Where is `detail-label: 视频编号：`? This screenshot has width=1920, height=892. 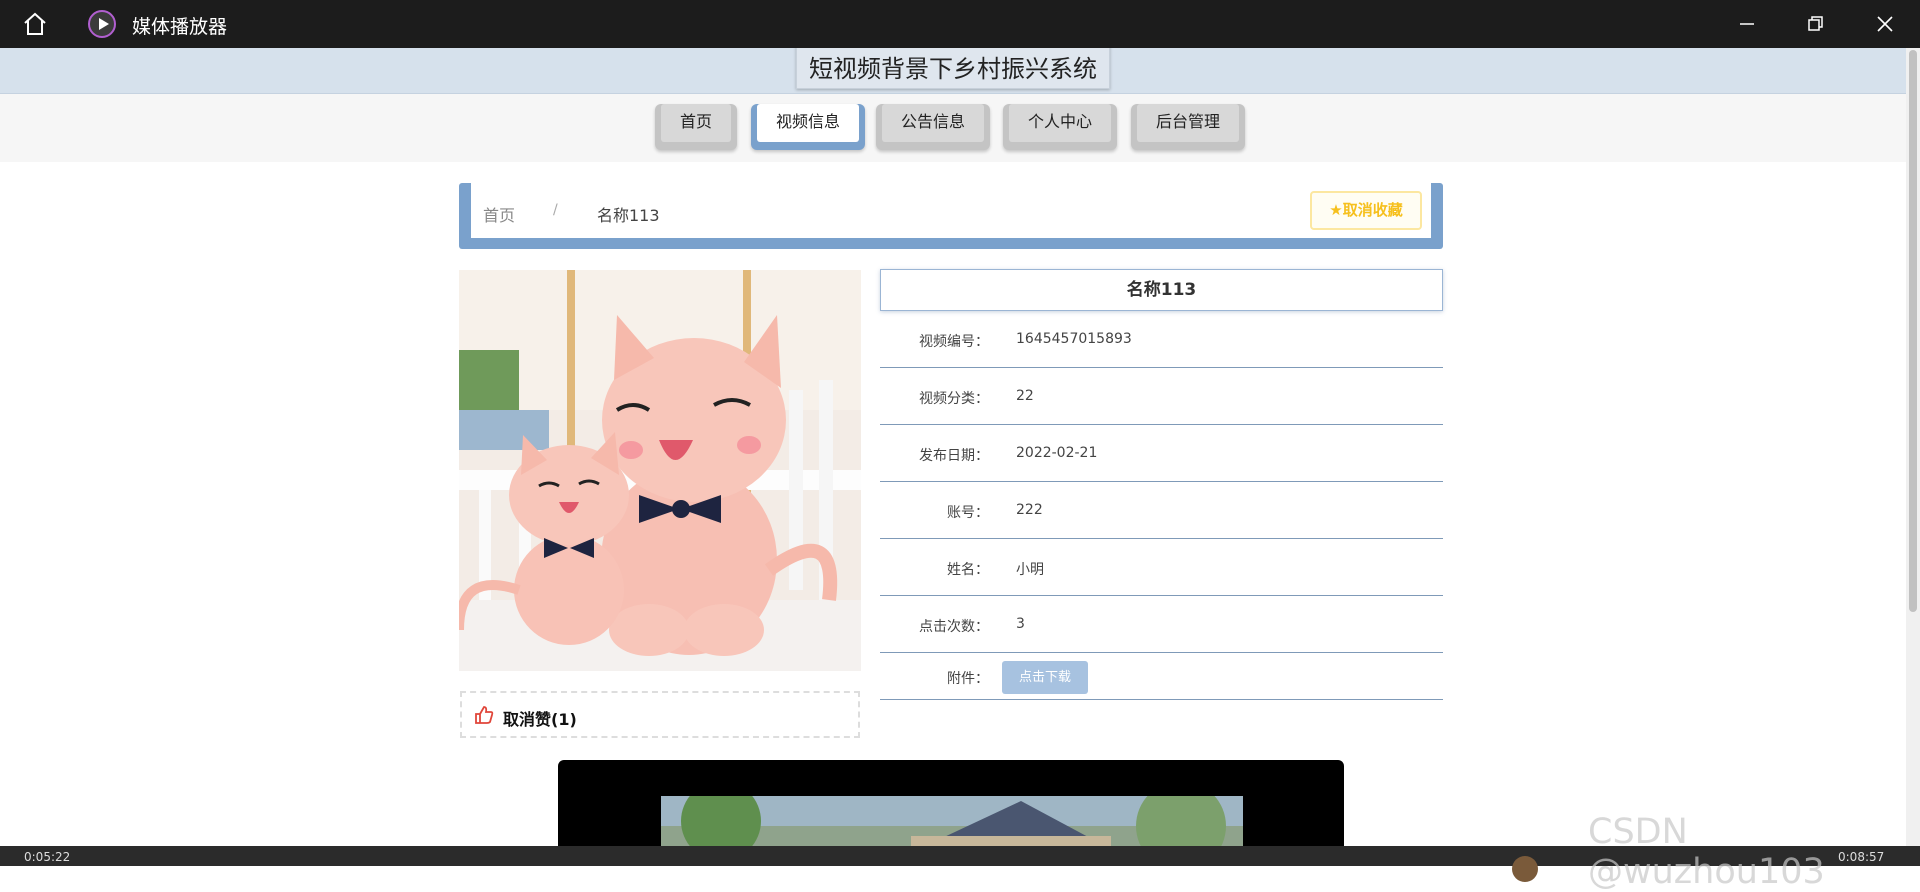 detail-label: 视频编号： is located at coordinates (954, 342).